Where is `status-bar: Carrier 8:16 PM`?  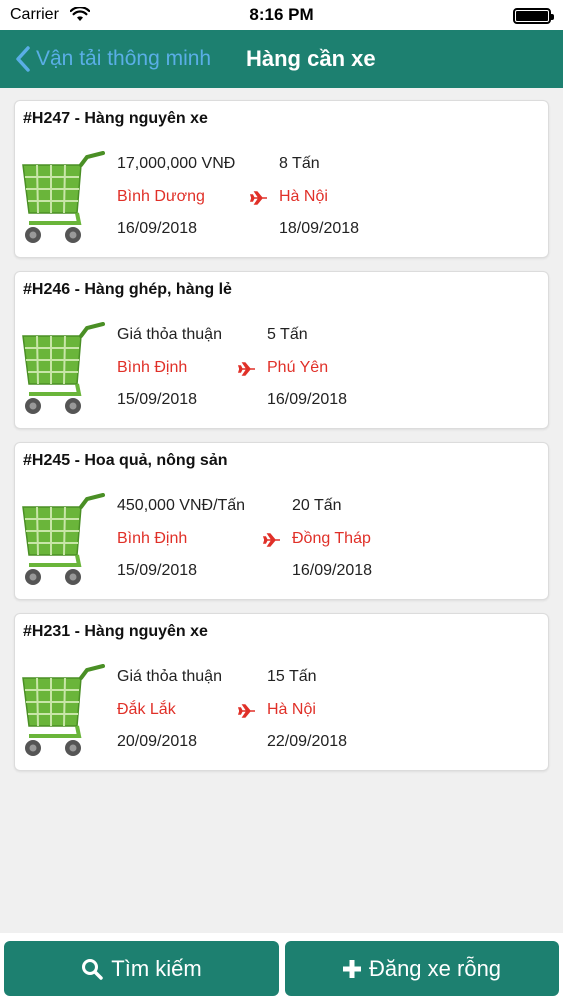 status-bar: Carrier 8:16 PM is located at coordinates (281, 15).